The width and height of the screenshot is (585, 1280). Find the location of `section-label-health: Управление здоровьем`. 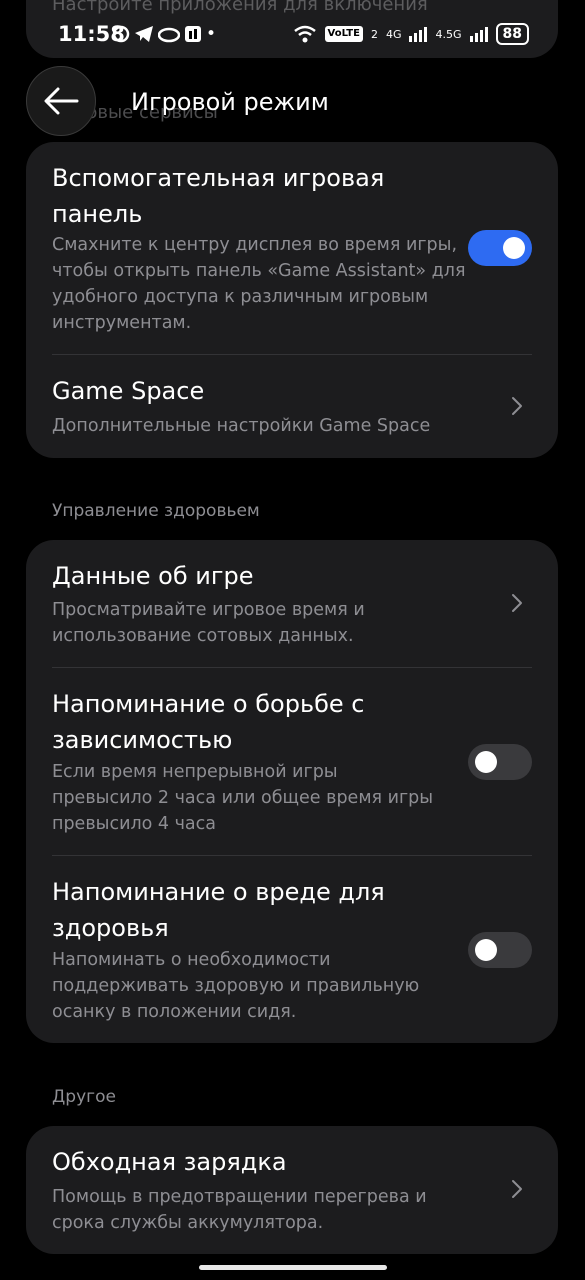

section-label-health: Управление здоровьем is located at coordinates (156, 511).